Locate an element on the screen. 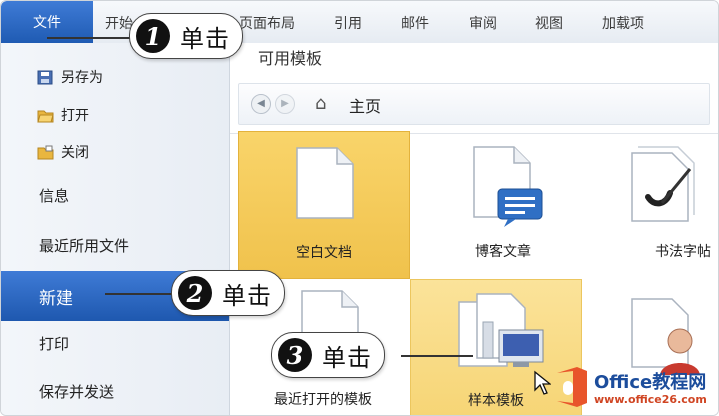 This screenshot has height=416, width=719. save-as-icon is located at coordinates (45, 77).